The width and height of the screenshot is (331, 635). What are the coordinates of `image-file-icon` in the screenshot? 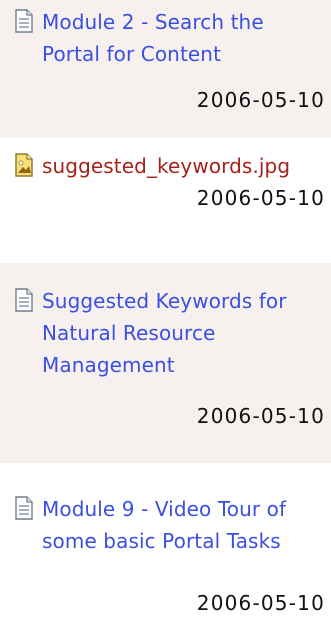 It's located at (24, 165).